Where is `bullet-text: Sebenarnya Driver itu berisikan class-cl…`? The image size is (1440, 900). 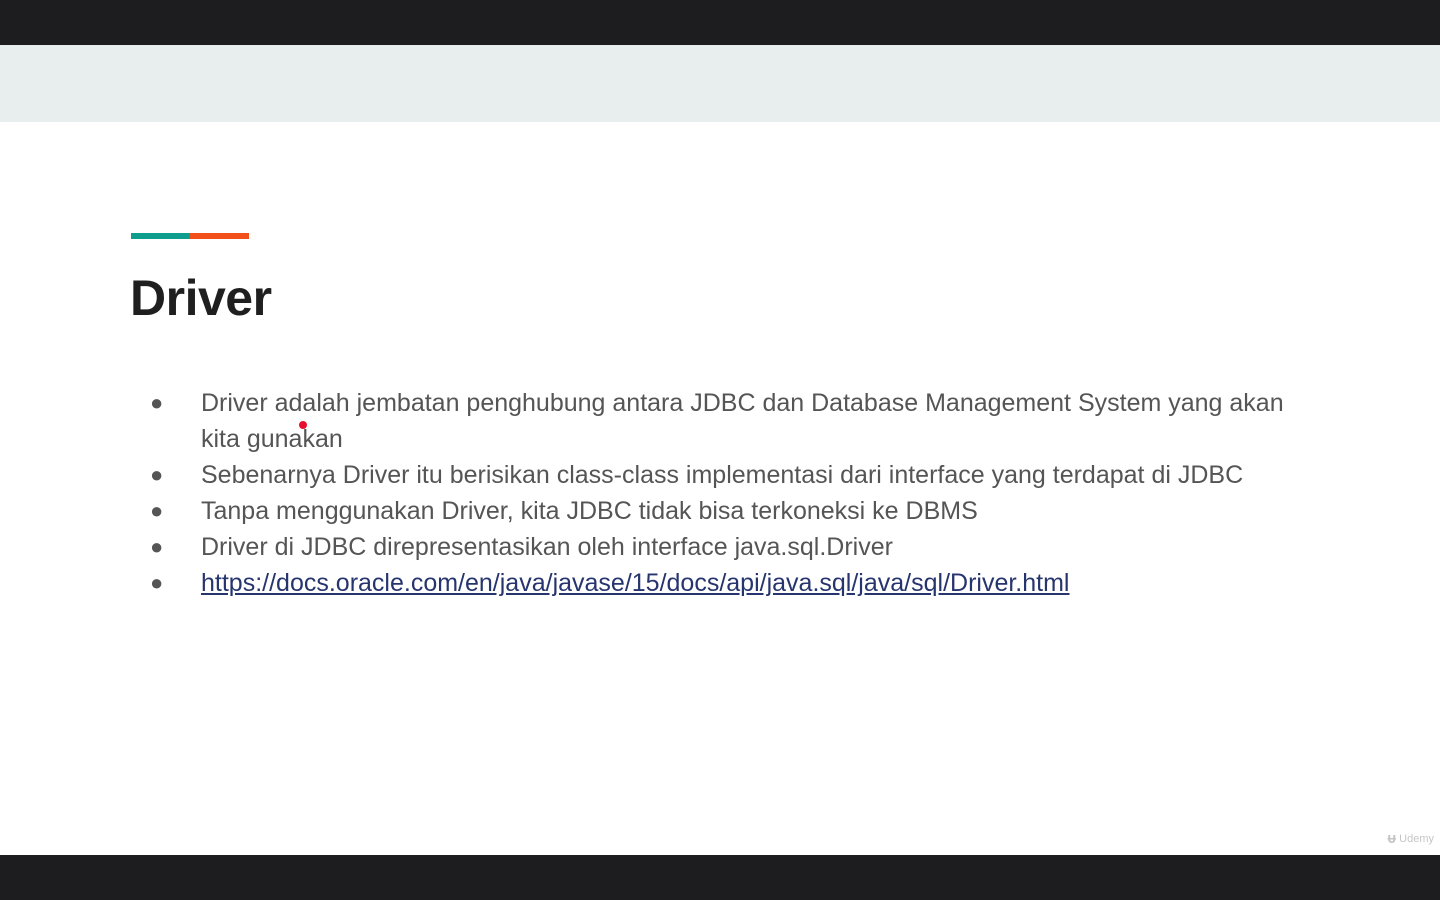
bullet-text: Sebenarnya Driver itu berisikan class-cl… is located at coordinates (722, 475).